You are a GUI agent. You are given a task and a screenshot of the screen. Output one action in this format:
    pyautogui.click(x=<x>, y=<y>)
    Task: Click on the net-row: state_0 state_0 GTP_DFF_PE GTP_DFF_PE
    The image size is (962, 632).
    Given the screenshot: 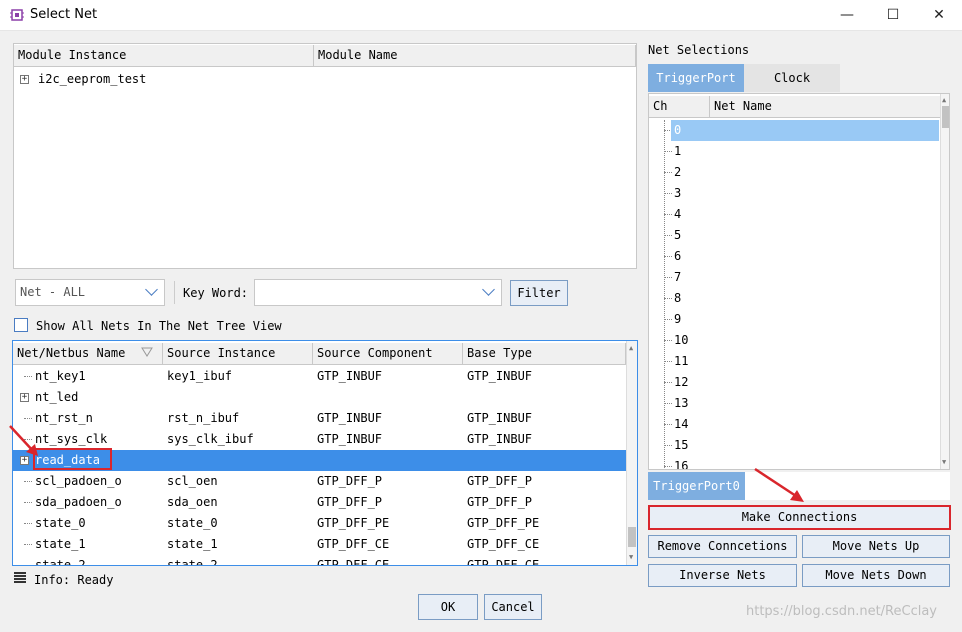 What is the action you would take?
    pyautogui.click(x=320, y=523)
    